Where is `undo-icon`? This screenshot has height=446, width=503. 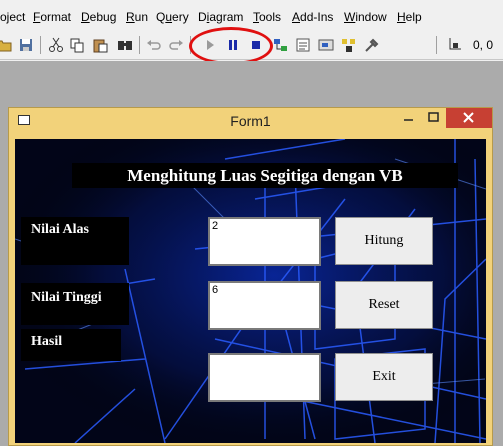
undo-icon is located at coordinates (154, 45).